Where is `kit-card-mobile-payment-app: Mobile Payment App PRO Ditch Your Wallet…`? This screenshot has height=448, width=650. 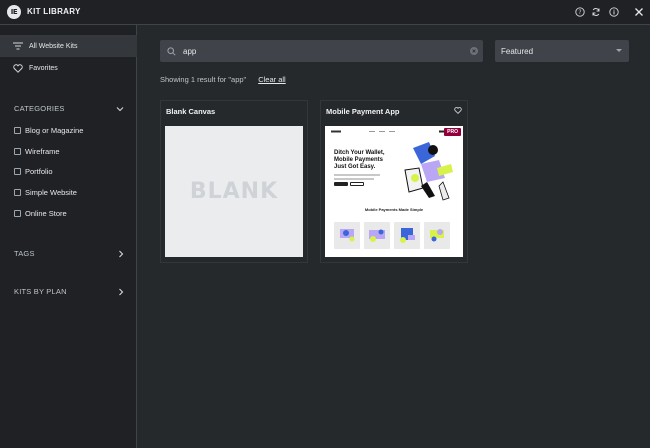 kit-card-mobile-payment-app: Mobile Payment App PRO Ditch Your Wallet… is located at coordinates (394, 181).